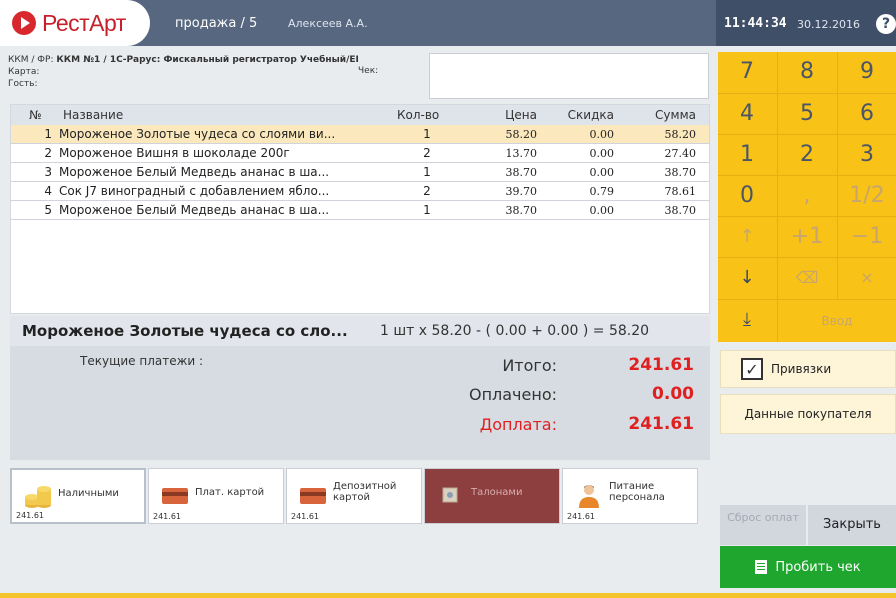 The image size is (896, 598). What do you see at coordinates (305, 516) in the screenshot?
I see `pay-deposit-amount: 241.61` at bounding box center [305, 516].